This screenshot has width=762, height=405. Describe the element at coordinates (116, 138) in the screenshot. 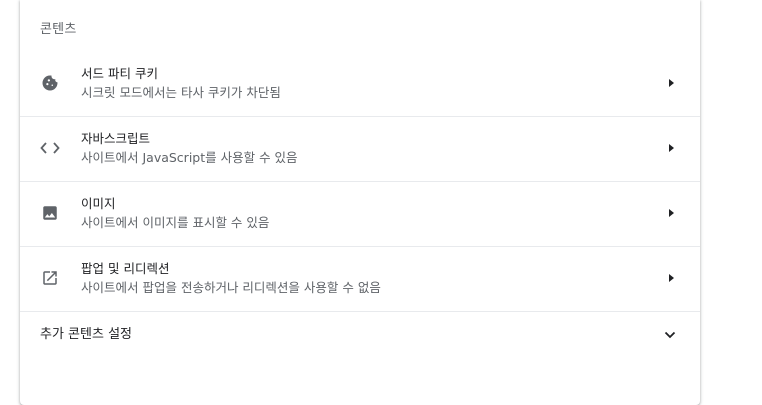

I see `row-label: 자바스크립트` at that location.